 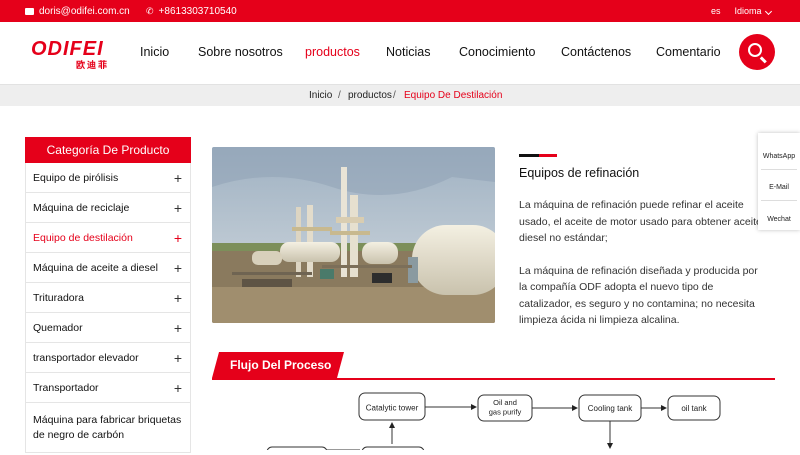 I want to click on breadcrumb-productos: productos, so click(x=370, y=95).